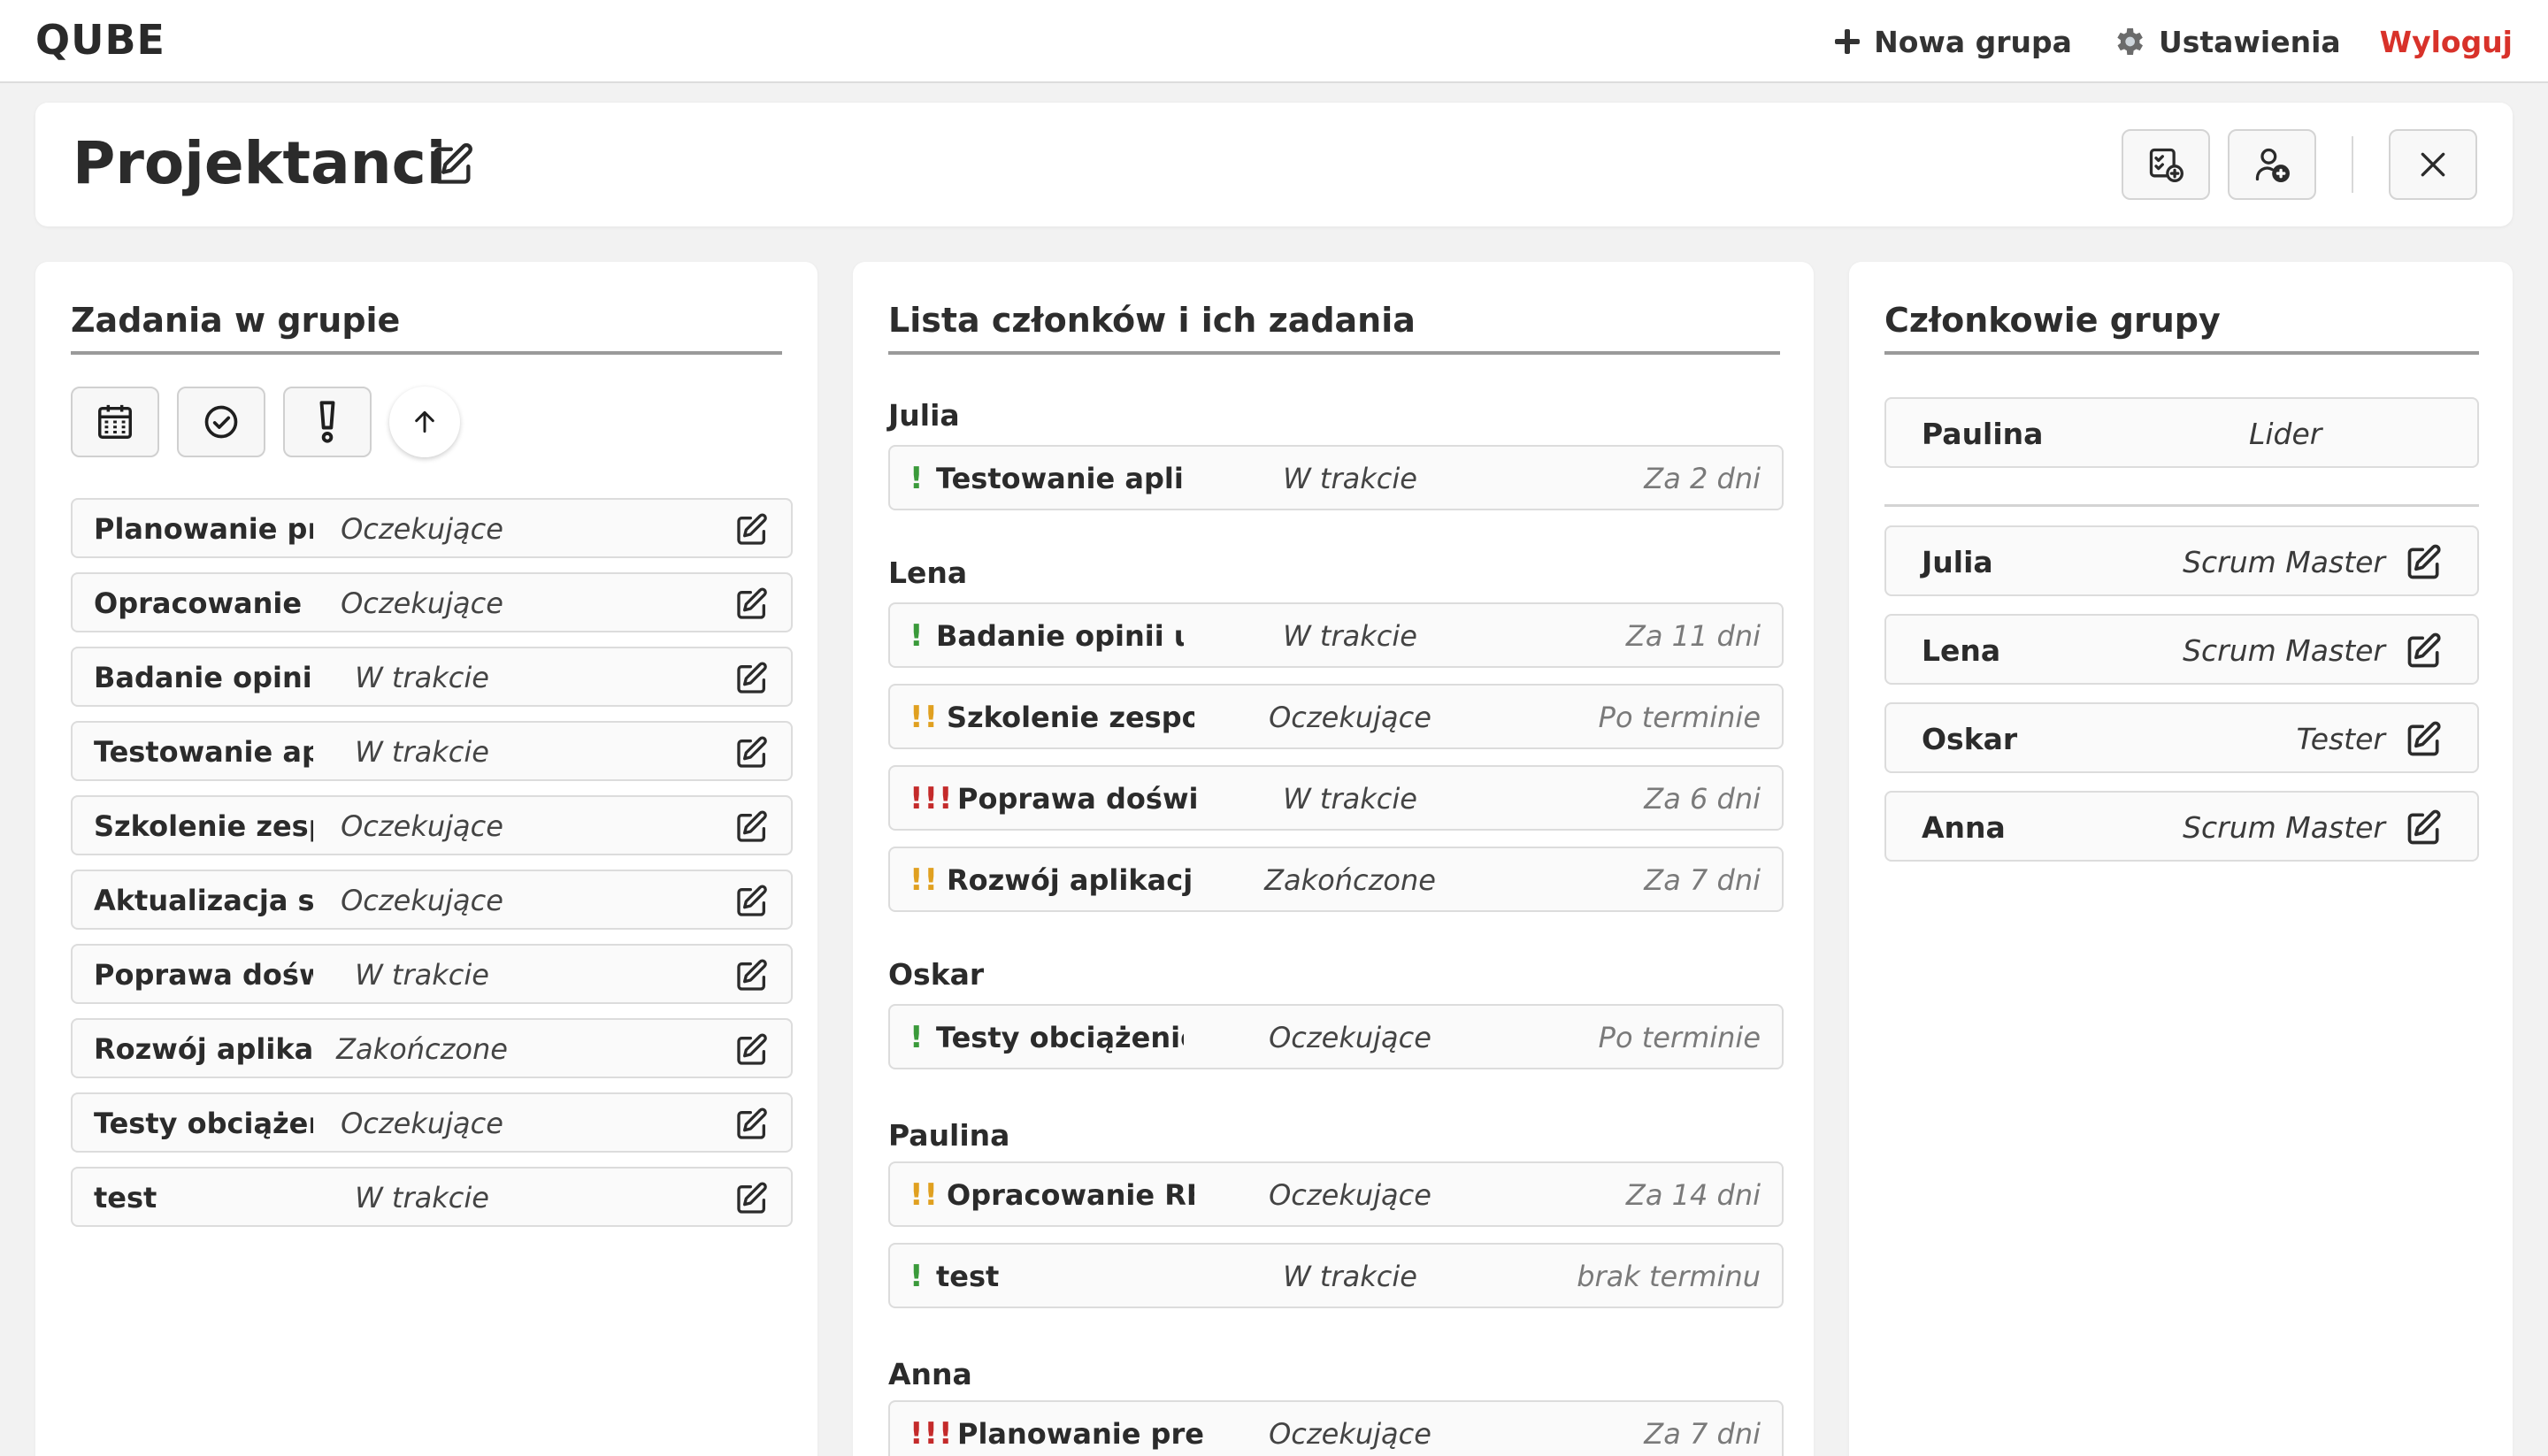 The width and height of the screenshot is (2548, 1456). Describe the element at coordinates (2272, 164) in the screenshot. I see `add-member-button` at that location.